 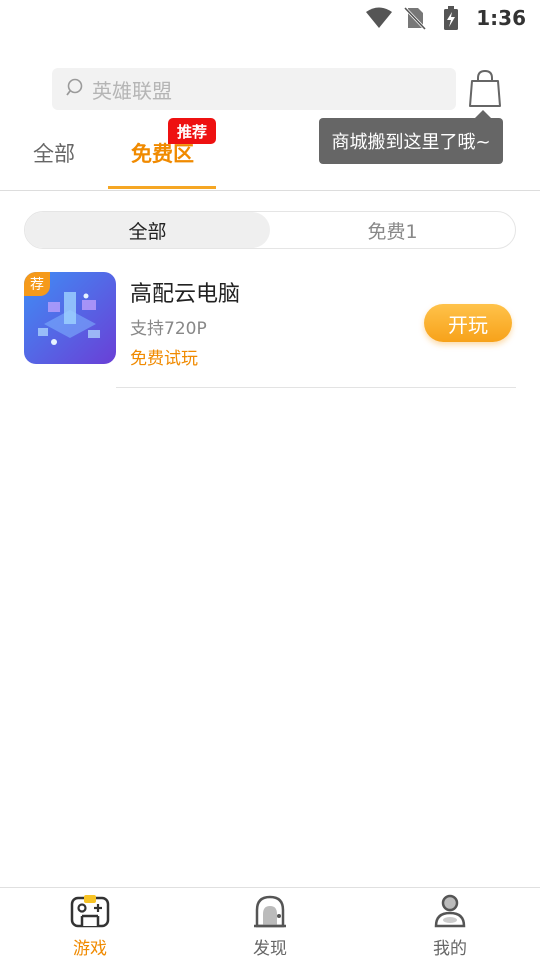 I want to click on search-placeholder: 英雄联盟, so click(x=132, y=90).